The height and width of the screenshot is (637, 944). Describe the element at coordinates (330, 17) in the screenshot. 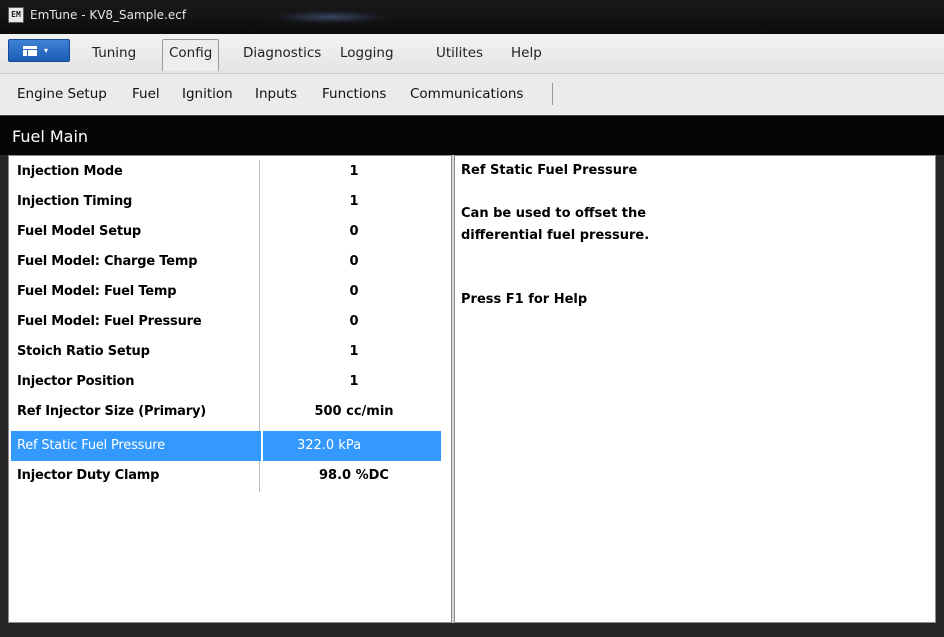

I see `title-bar-glow` at that location.